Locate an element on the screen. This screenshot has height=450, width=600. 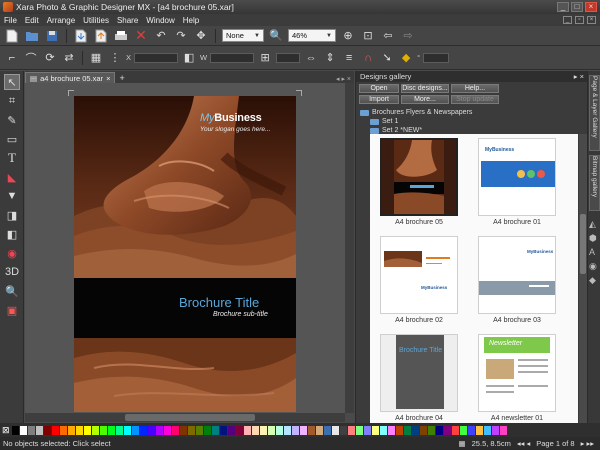
vertical-scrollbar is located at coordinates (349, 248).